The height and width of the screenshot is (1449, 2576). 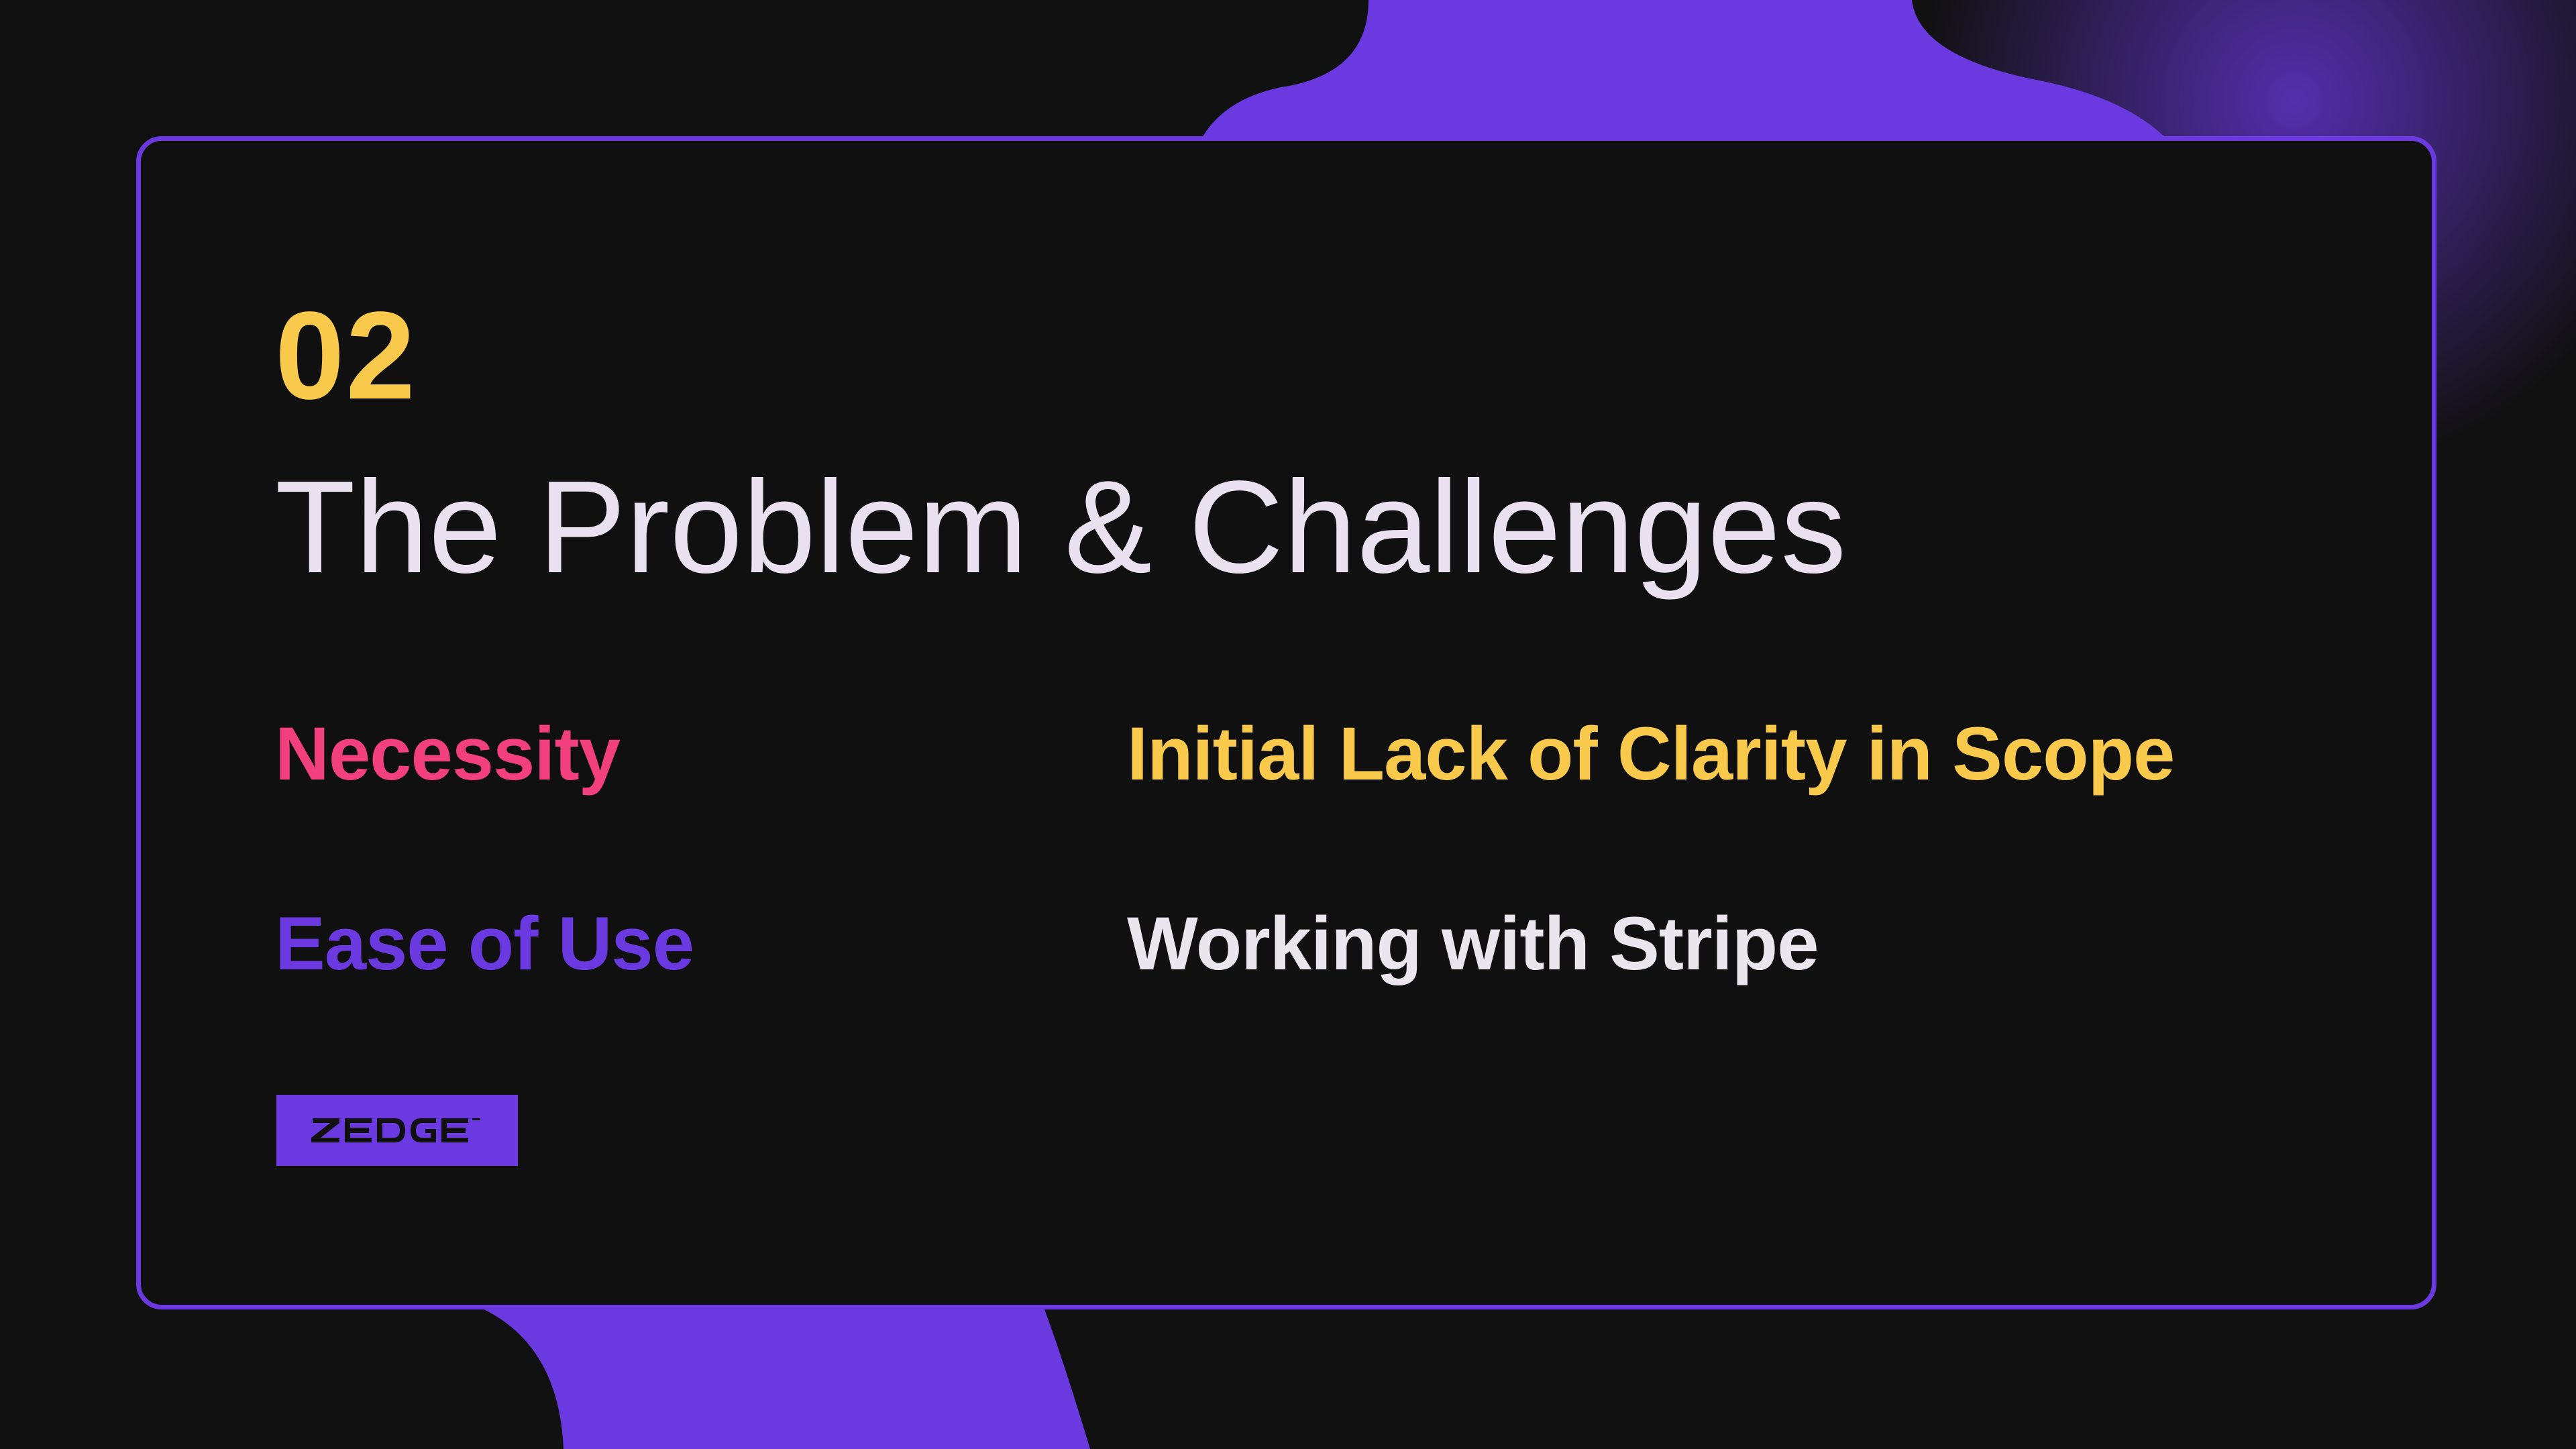 What do you see at coordinates (1061, 526) in the screenshot?
I see `slide-title: The Problem & Challenges` at bounding box center [1061, 526].